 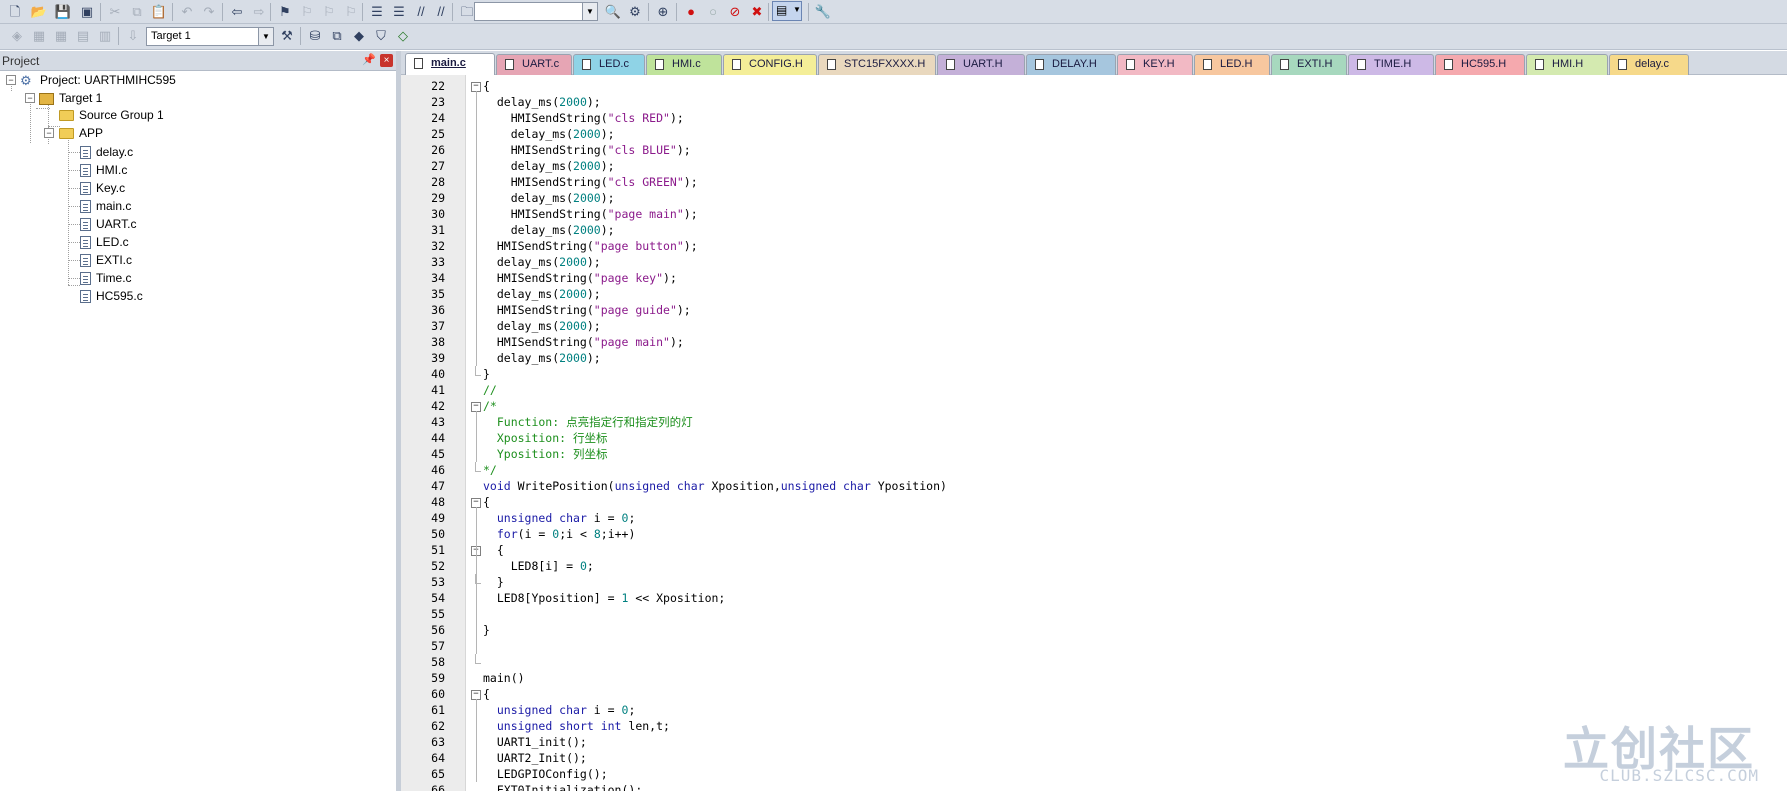 I want to click on save-icon: 💾, so click(x=63, y=12).